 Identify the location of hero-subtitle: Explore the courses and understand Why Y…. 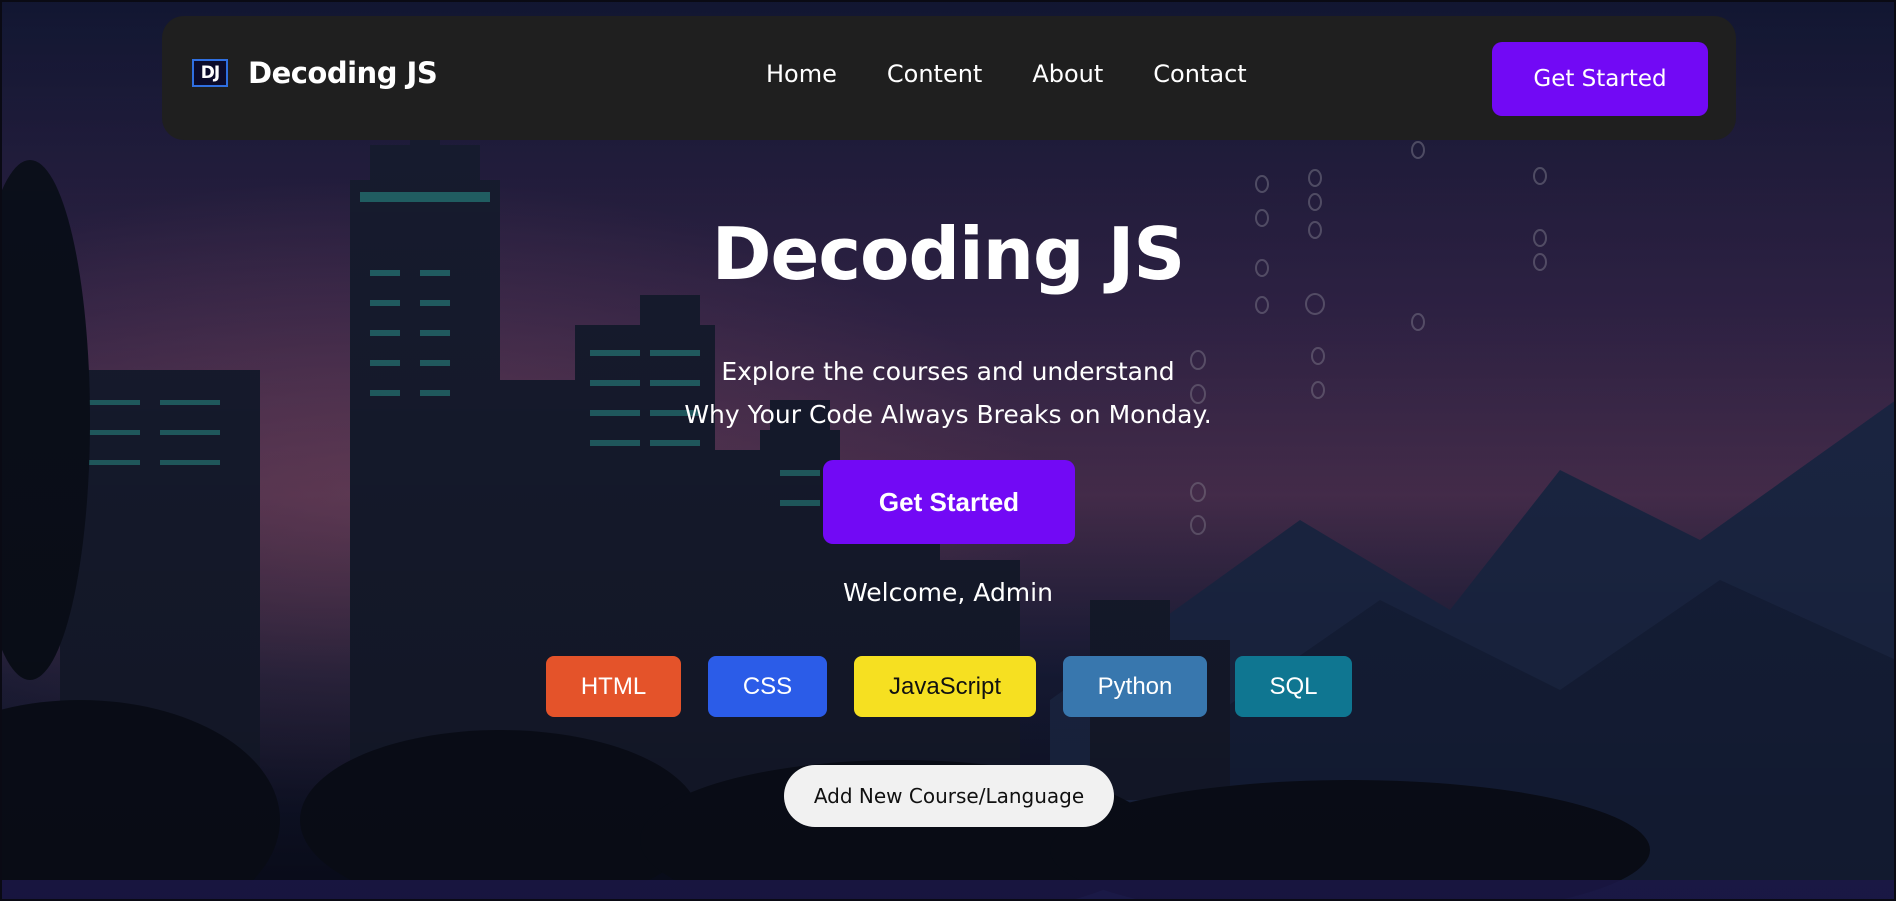
(948, 393).